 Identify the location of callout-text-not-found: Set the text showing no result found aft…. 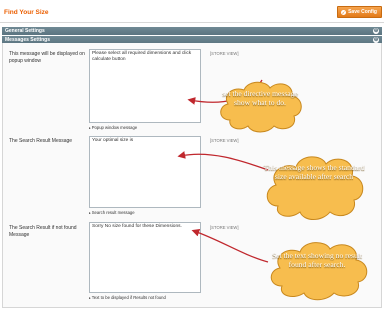
(317, 260).